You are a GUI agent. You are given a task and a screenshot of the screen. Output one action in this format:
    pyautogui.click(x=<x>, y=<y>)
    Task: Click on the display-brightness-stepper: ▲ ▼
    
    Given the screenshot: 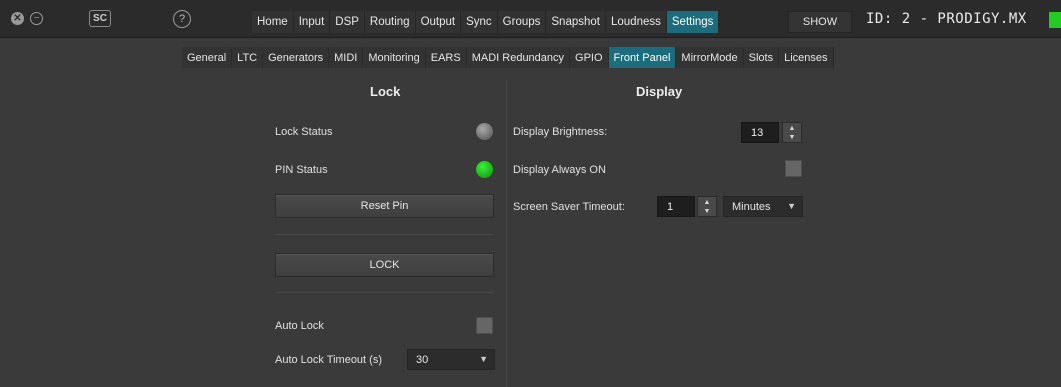 What is the action you would take?
    pyautogui.click(x=792, y=132)
    